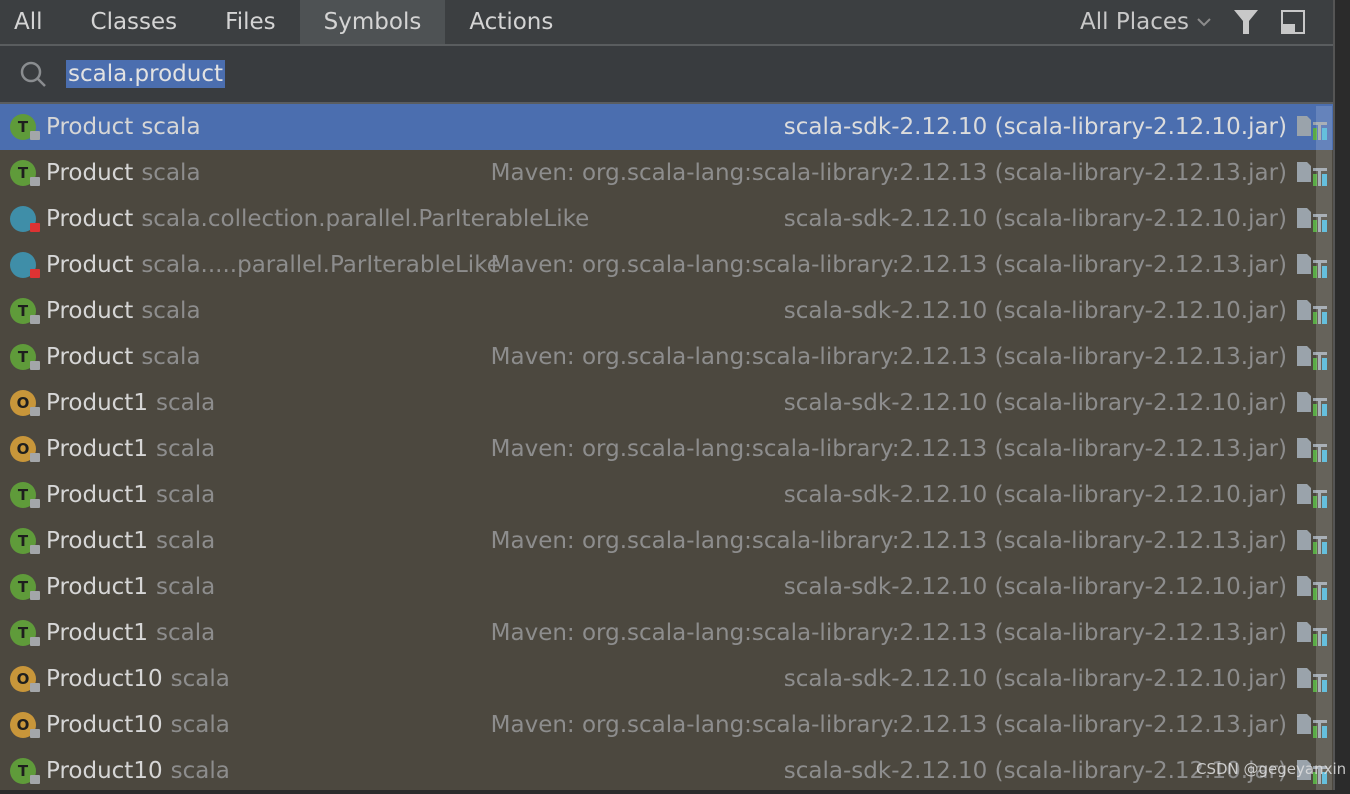  What do you see at coordinates (666, 75) in the screenshot?
I see `search-bar: scala.product` at bounding box center [666, 75].